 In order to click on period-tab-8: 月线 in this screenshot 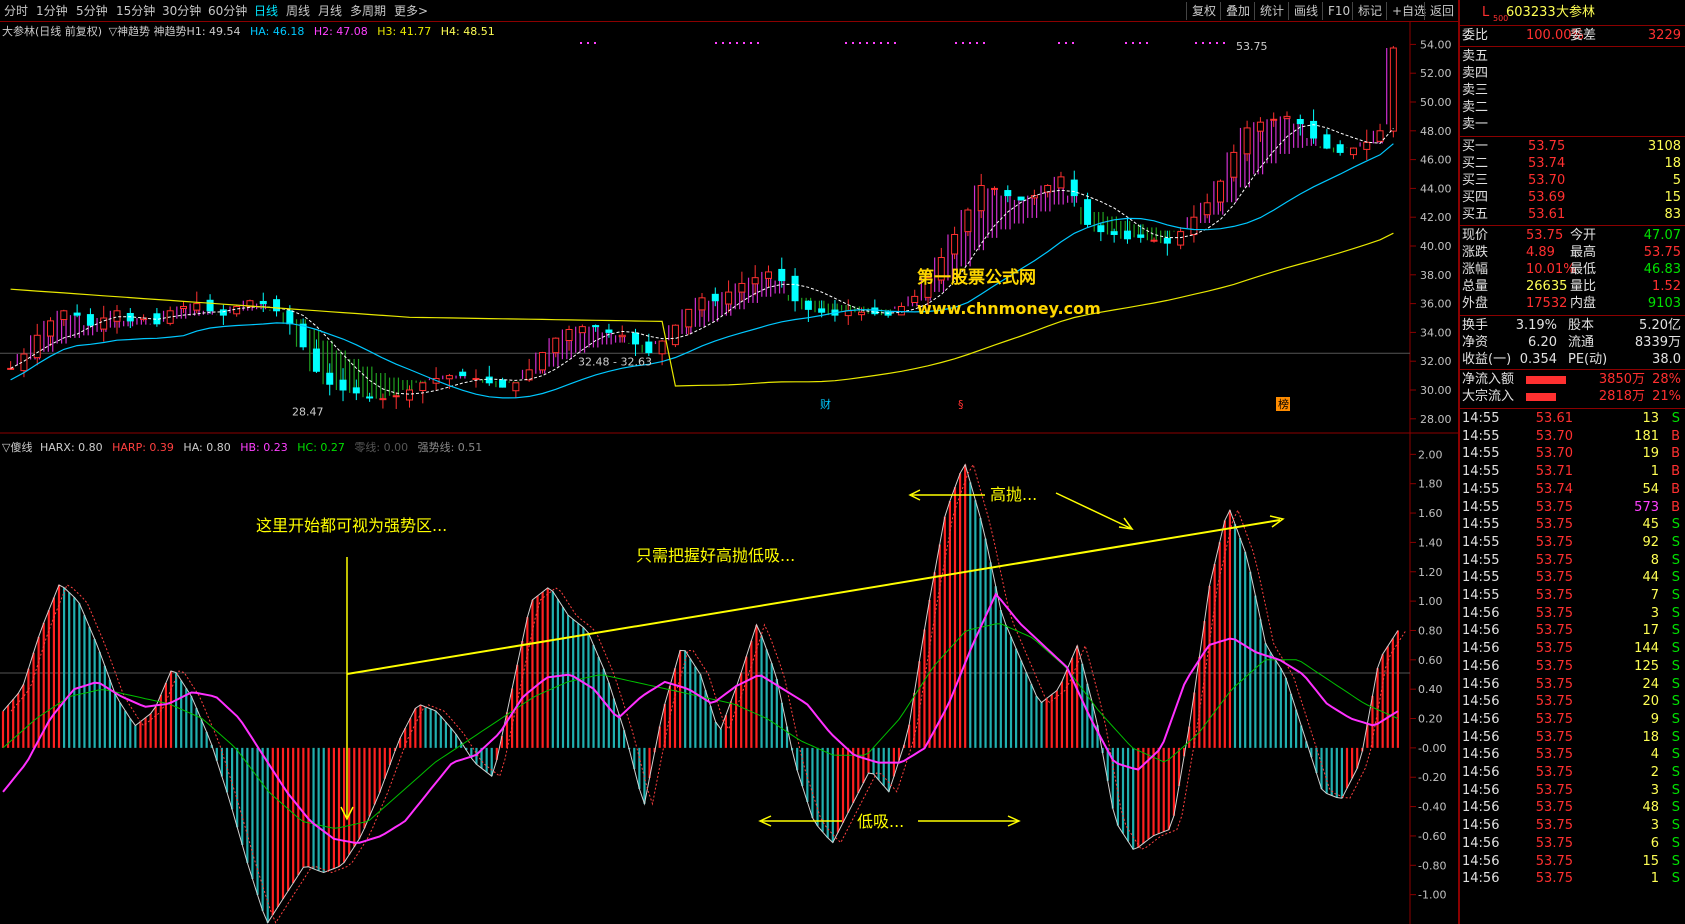, I will do `click(330, 11)`.